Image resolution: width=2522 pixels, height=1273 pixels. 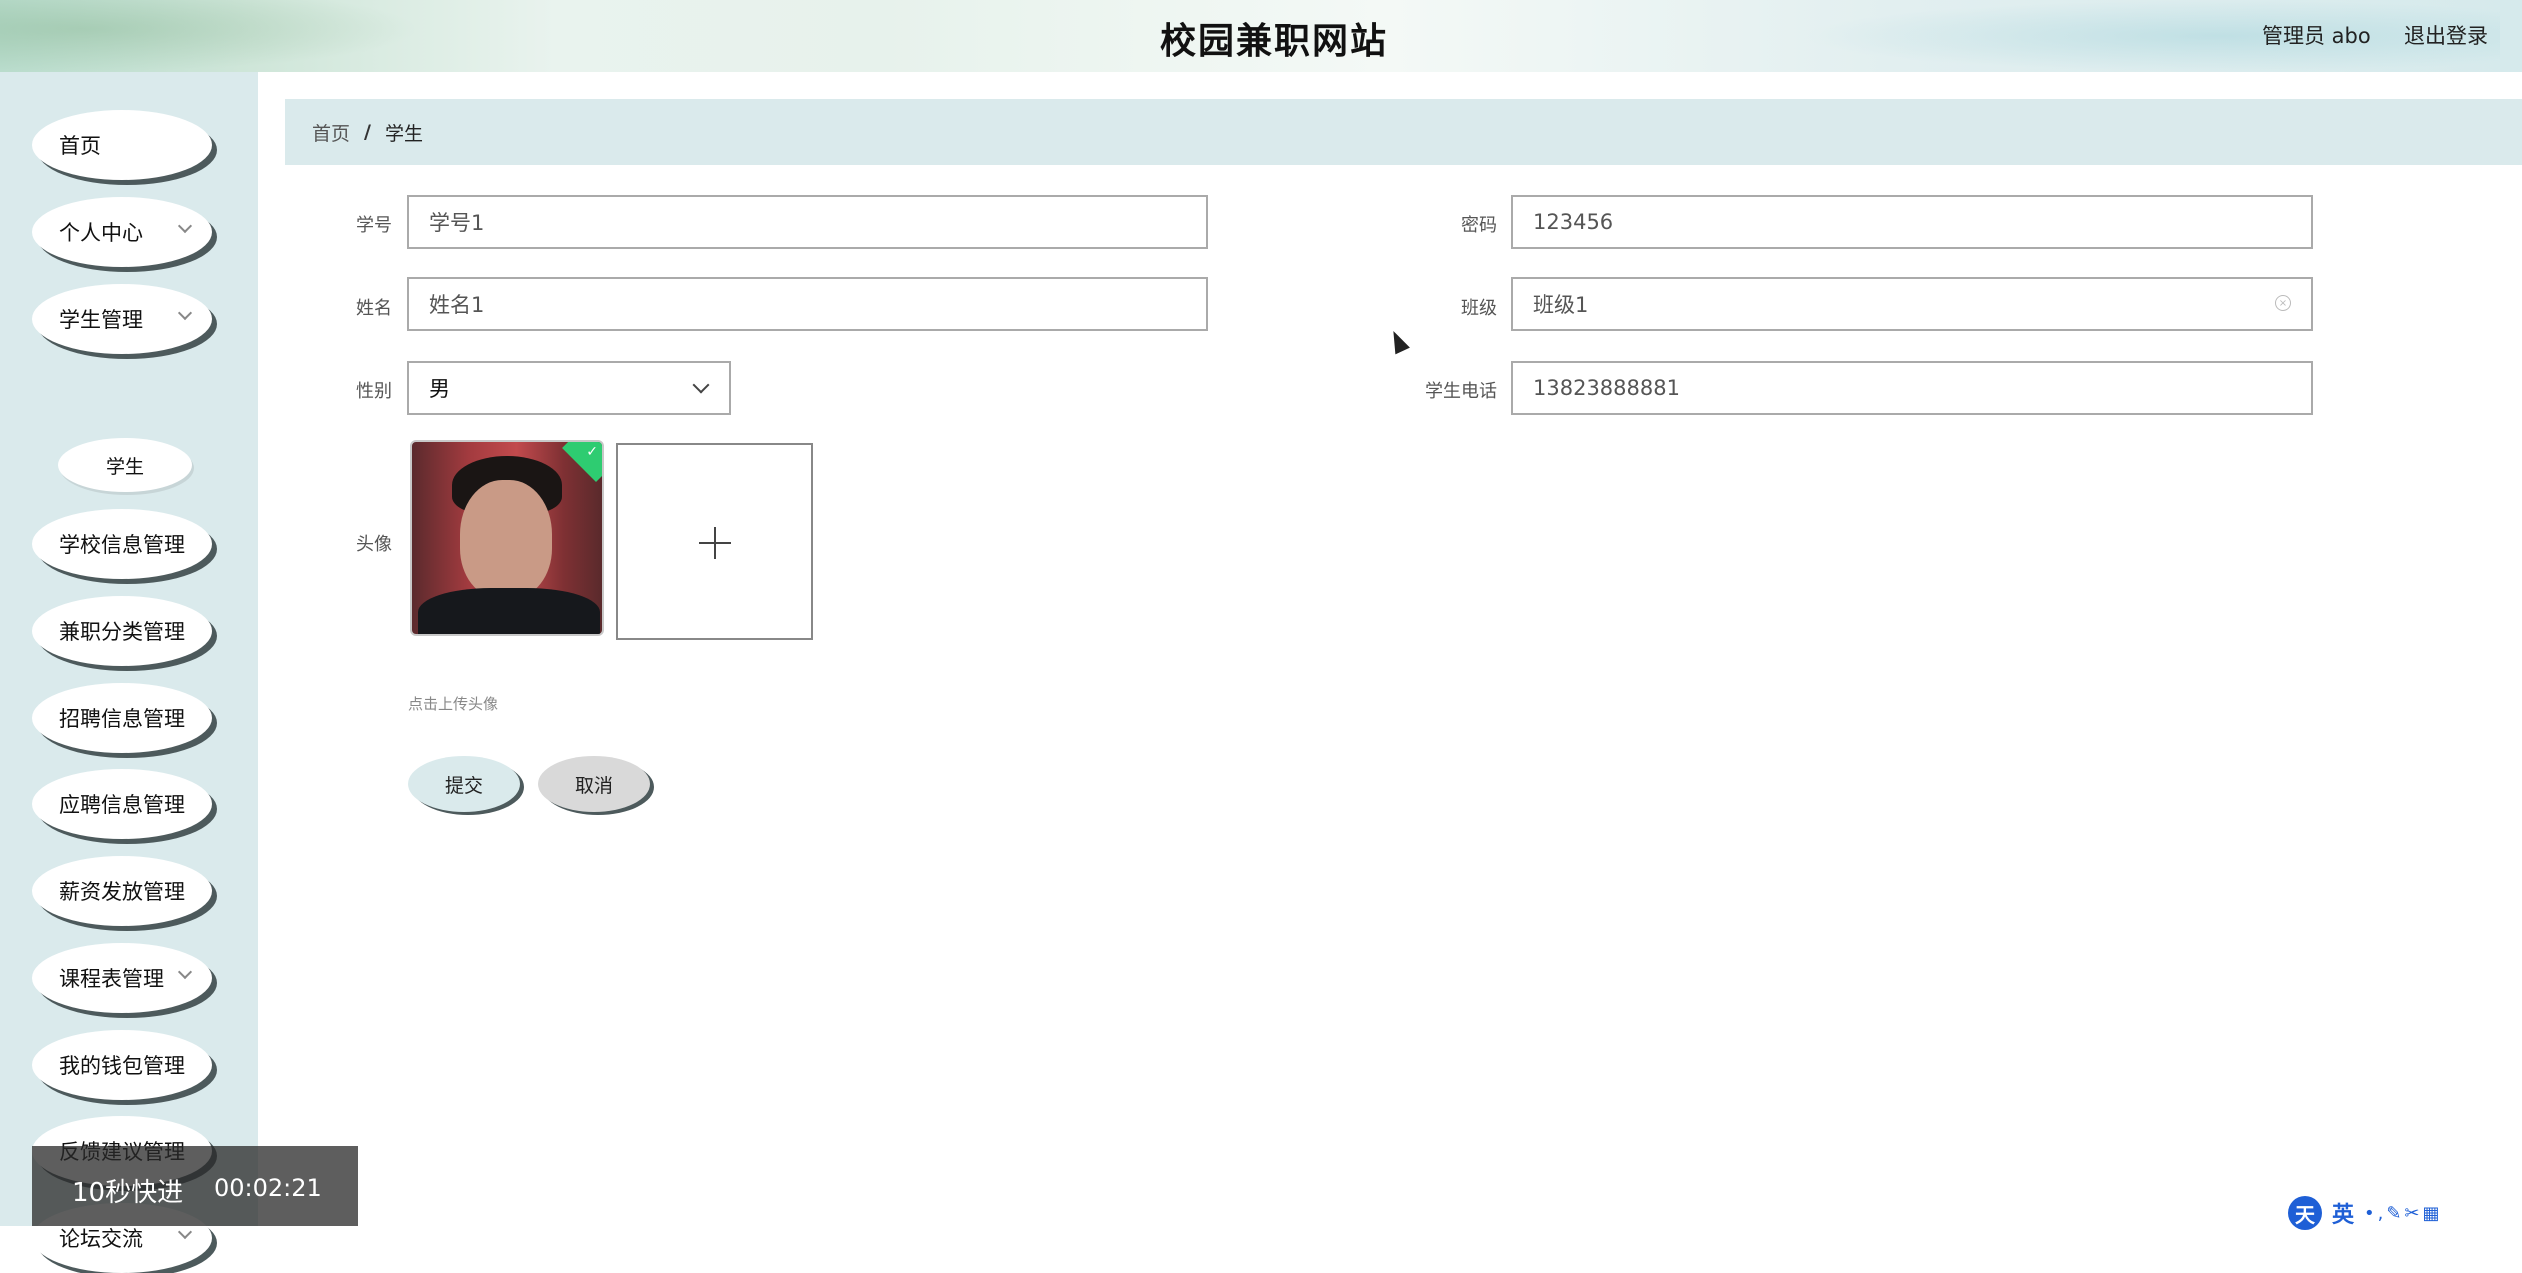 I want to click on sidebar-item-job-category: 兼职分类管理, so click(x=122, y=631).